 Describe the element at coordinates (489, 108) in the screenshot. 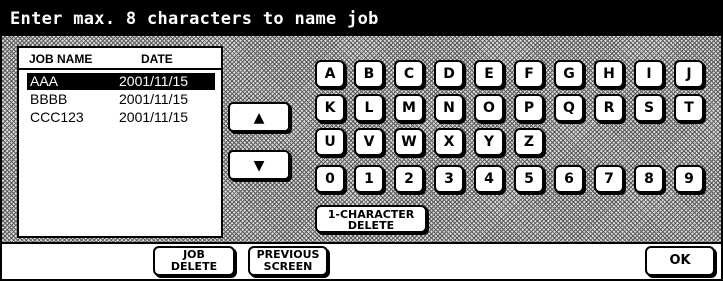

I see `key-o: O` at that location.